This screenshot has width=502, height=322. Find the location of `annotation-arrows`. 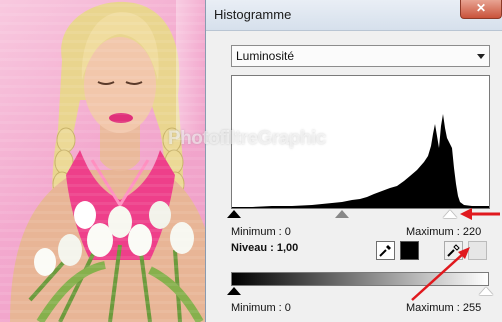

annotation-arrows is located at coordinates (455, 254).